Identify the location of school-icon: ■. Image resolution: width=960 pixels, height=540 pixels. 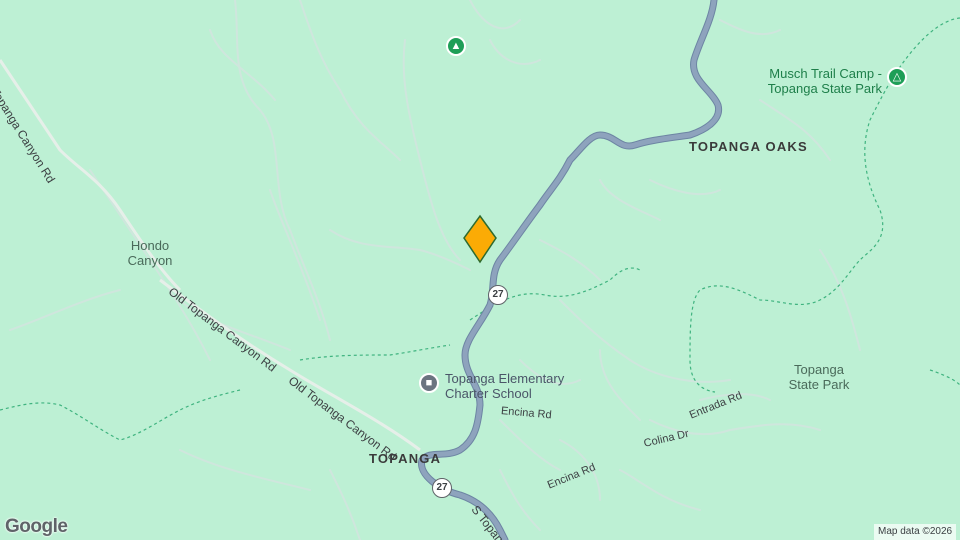
(429, 383).